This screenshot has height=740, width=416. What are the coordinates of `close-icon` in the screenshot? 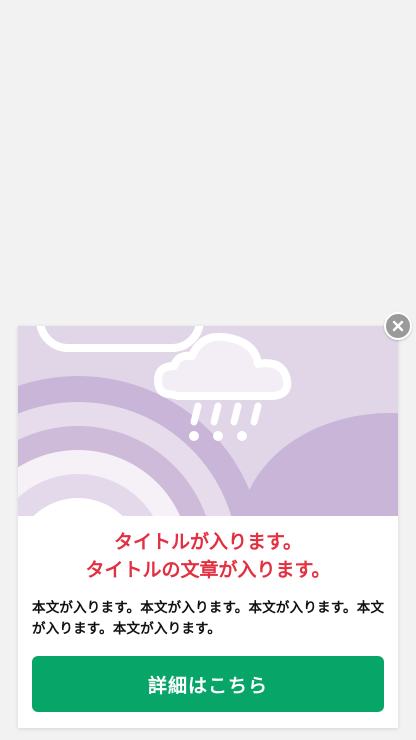 It's located at (398, 326).